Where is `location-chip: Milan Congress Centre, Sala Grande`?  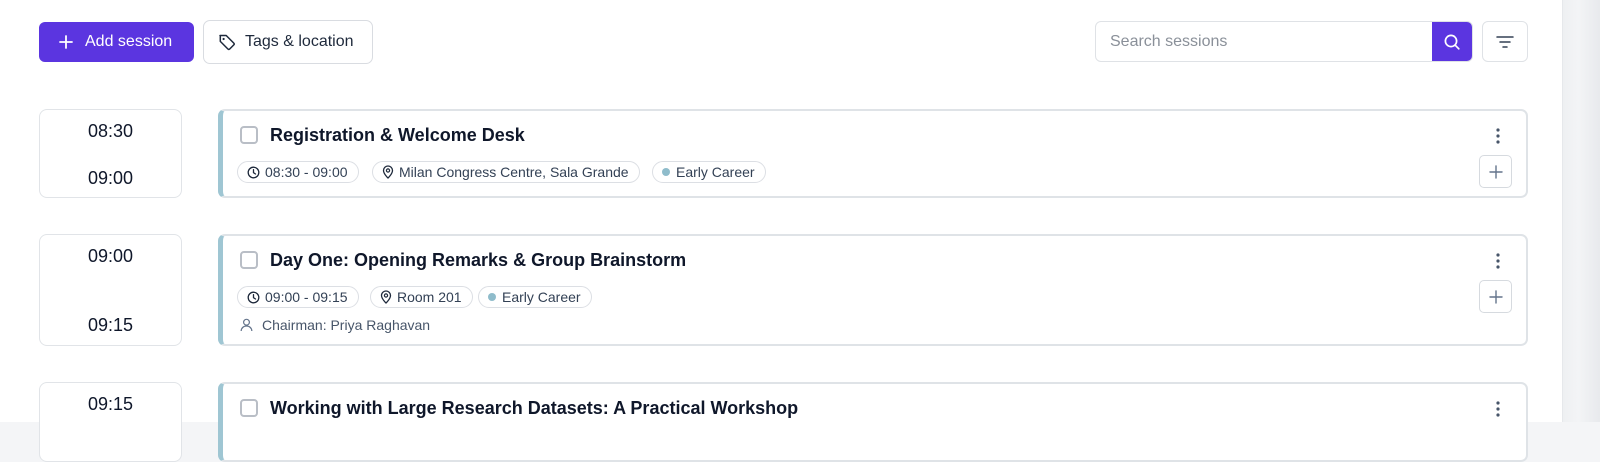 location-chip: Milan Congress Centre, Sala Grande is located at coordinates (506, 172).